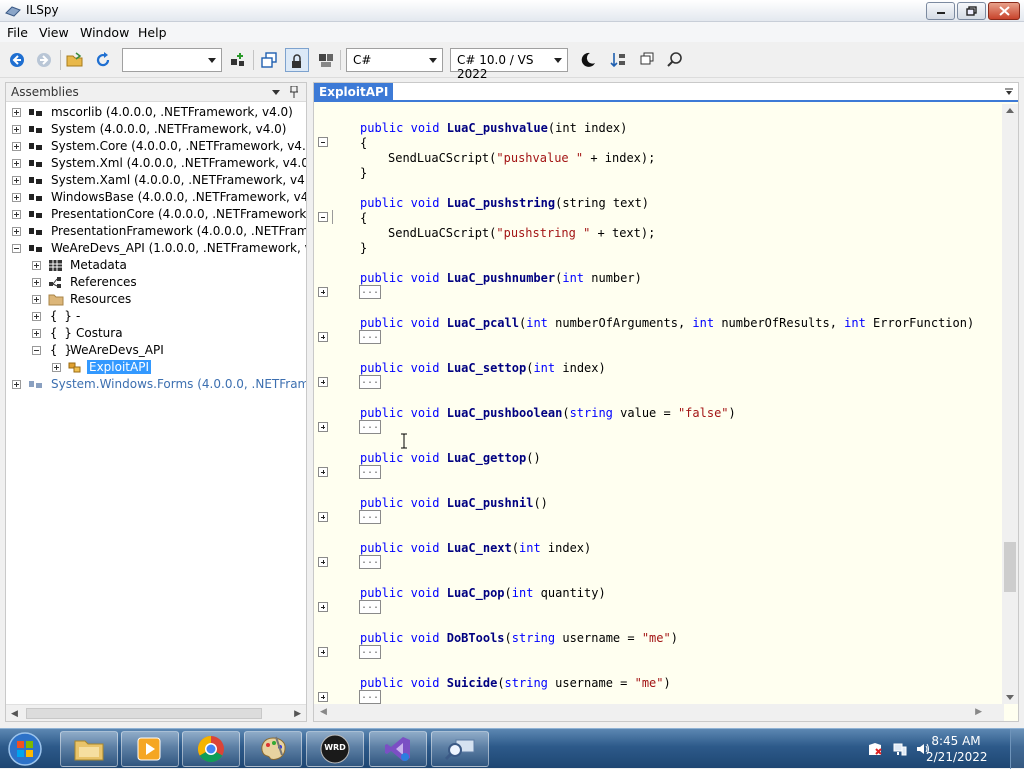 Image resolution: width=1024 pixels, height=769 pixels. I want to click on tab-list-menu-icon, so click(1009, 92).